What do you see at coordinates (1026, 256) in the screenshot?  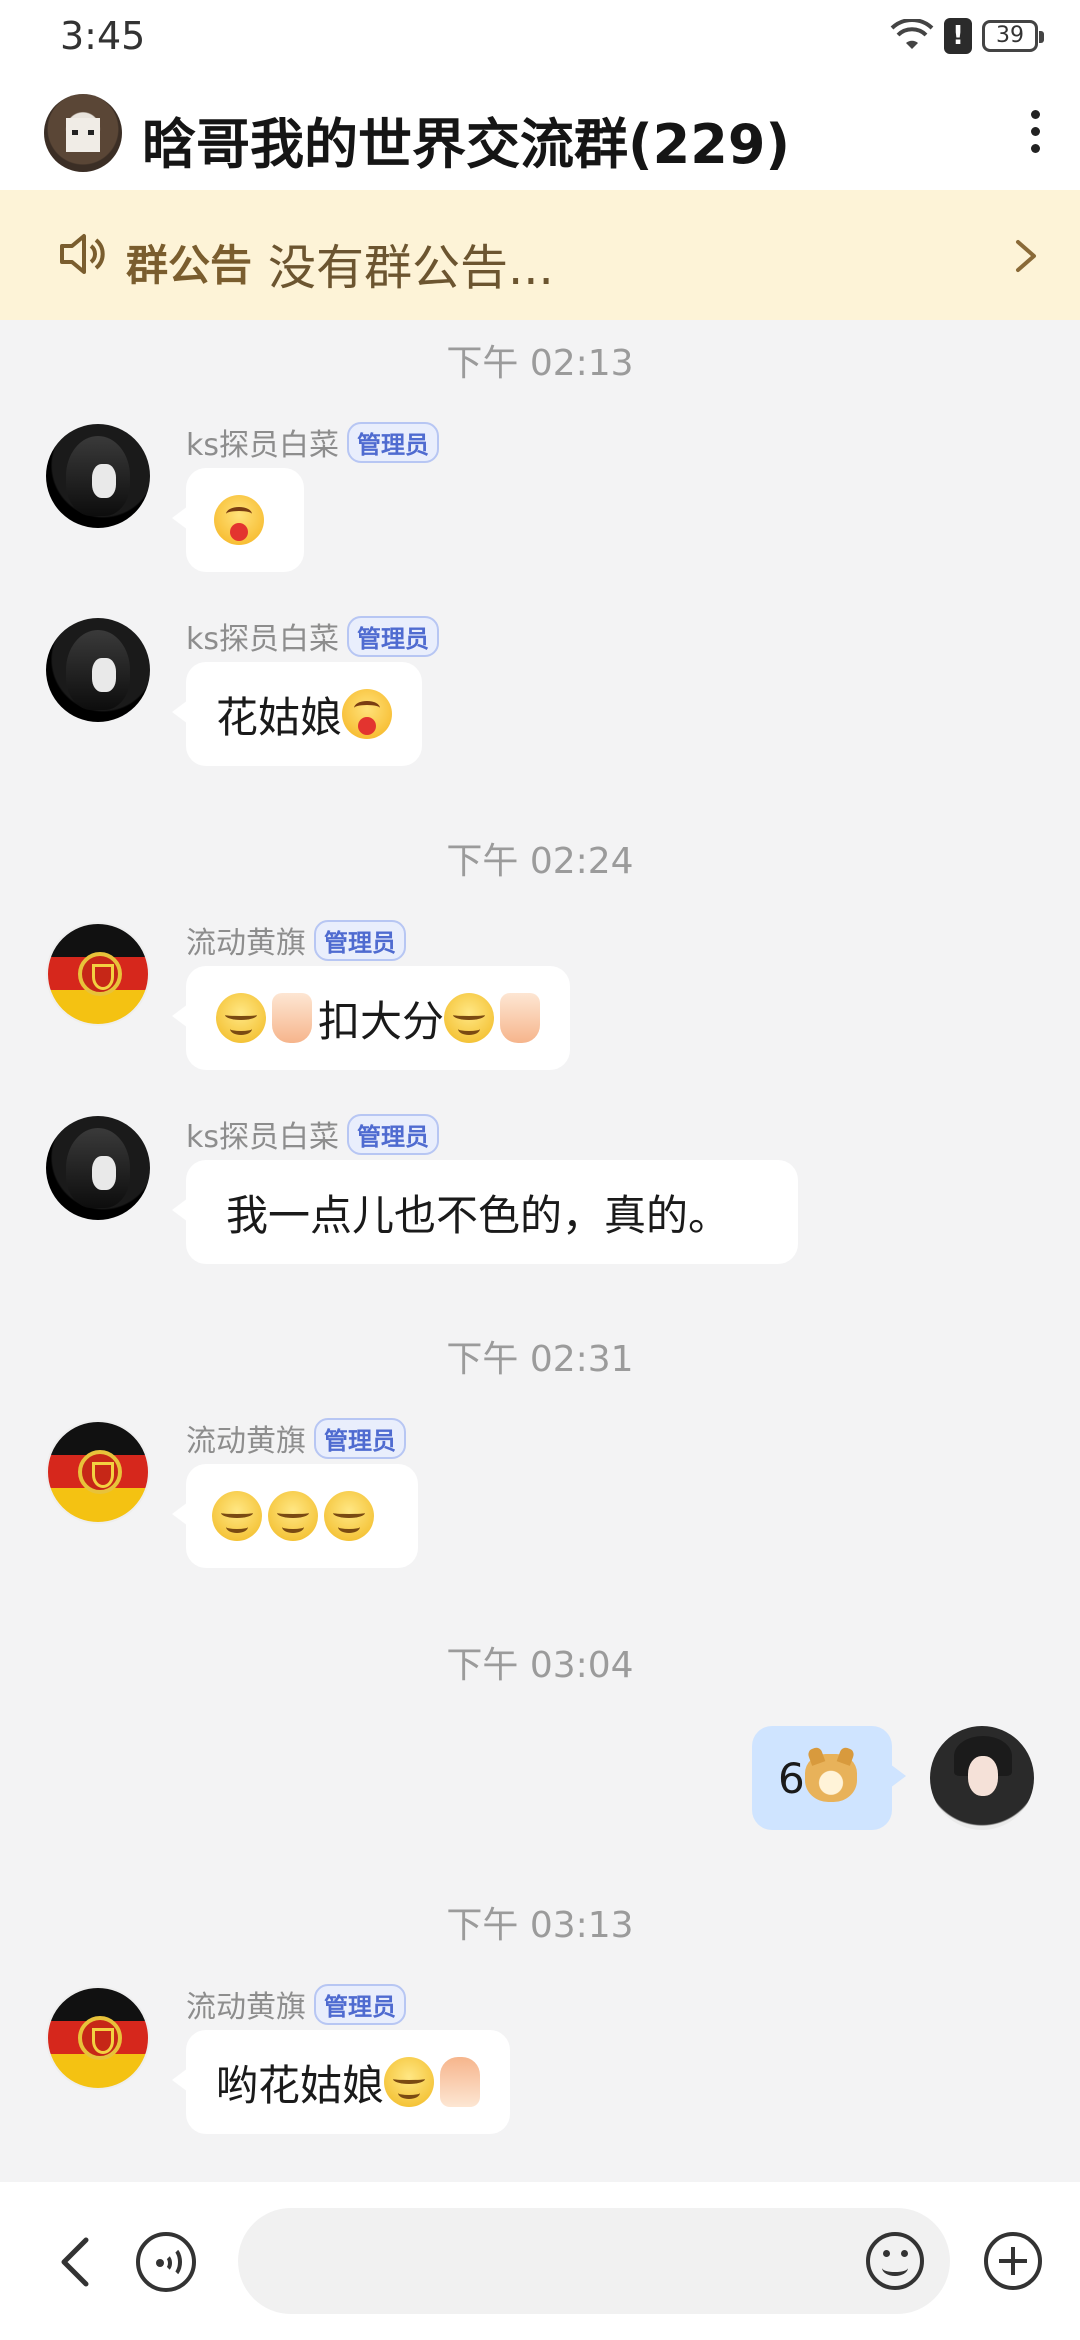 I see `chevron-right-icon` at bounding box center [1026, 256].